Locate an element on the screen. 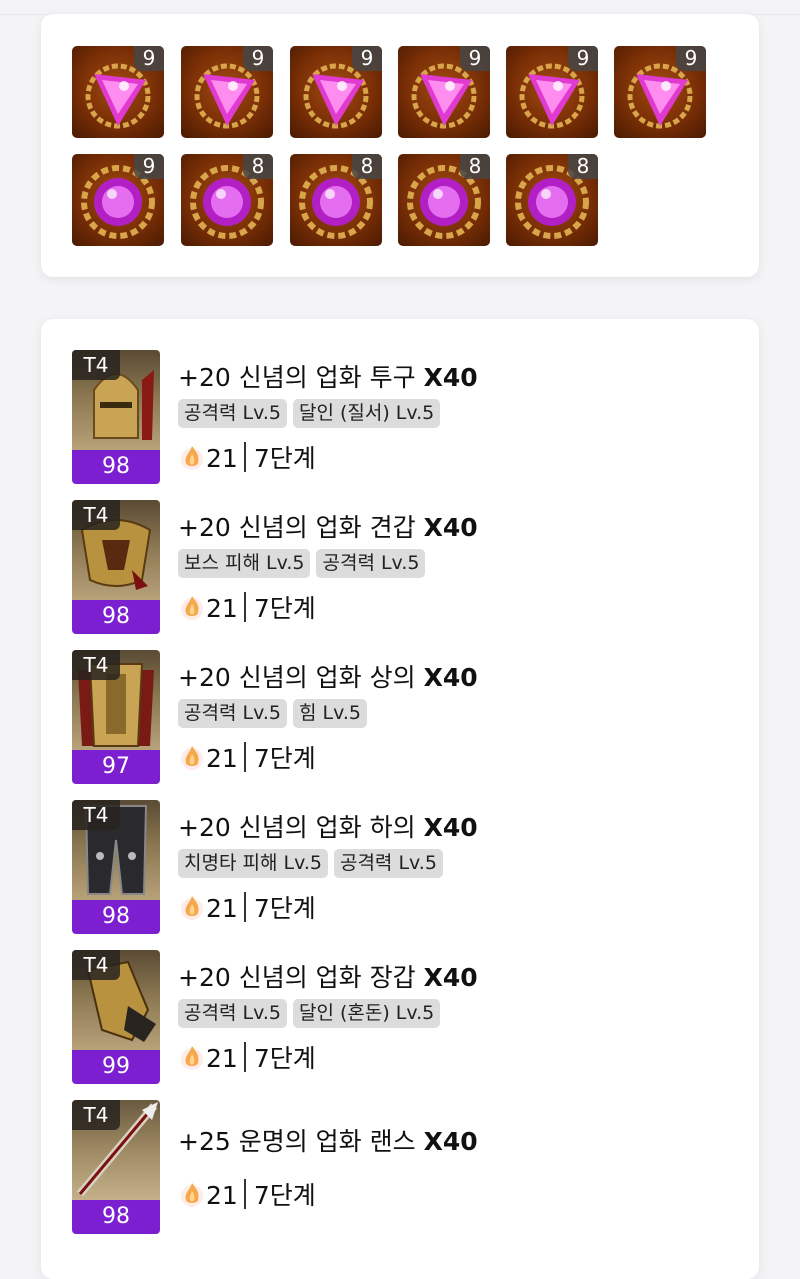 The width and height of the screenshot is (800, 1279). effect-tag: 달인 (질서) Lv.5 is located at coordinates (366, 413).